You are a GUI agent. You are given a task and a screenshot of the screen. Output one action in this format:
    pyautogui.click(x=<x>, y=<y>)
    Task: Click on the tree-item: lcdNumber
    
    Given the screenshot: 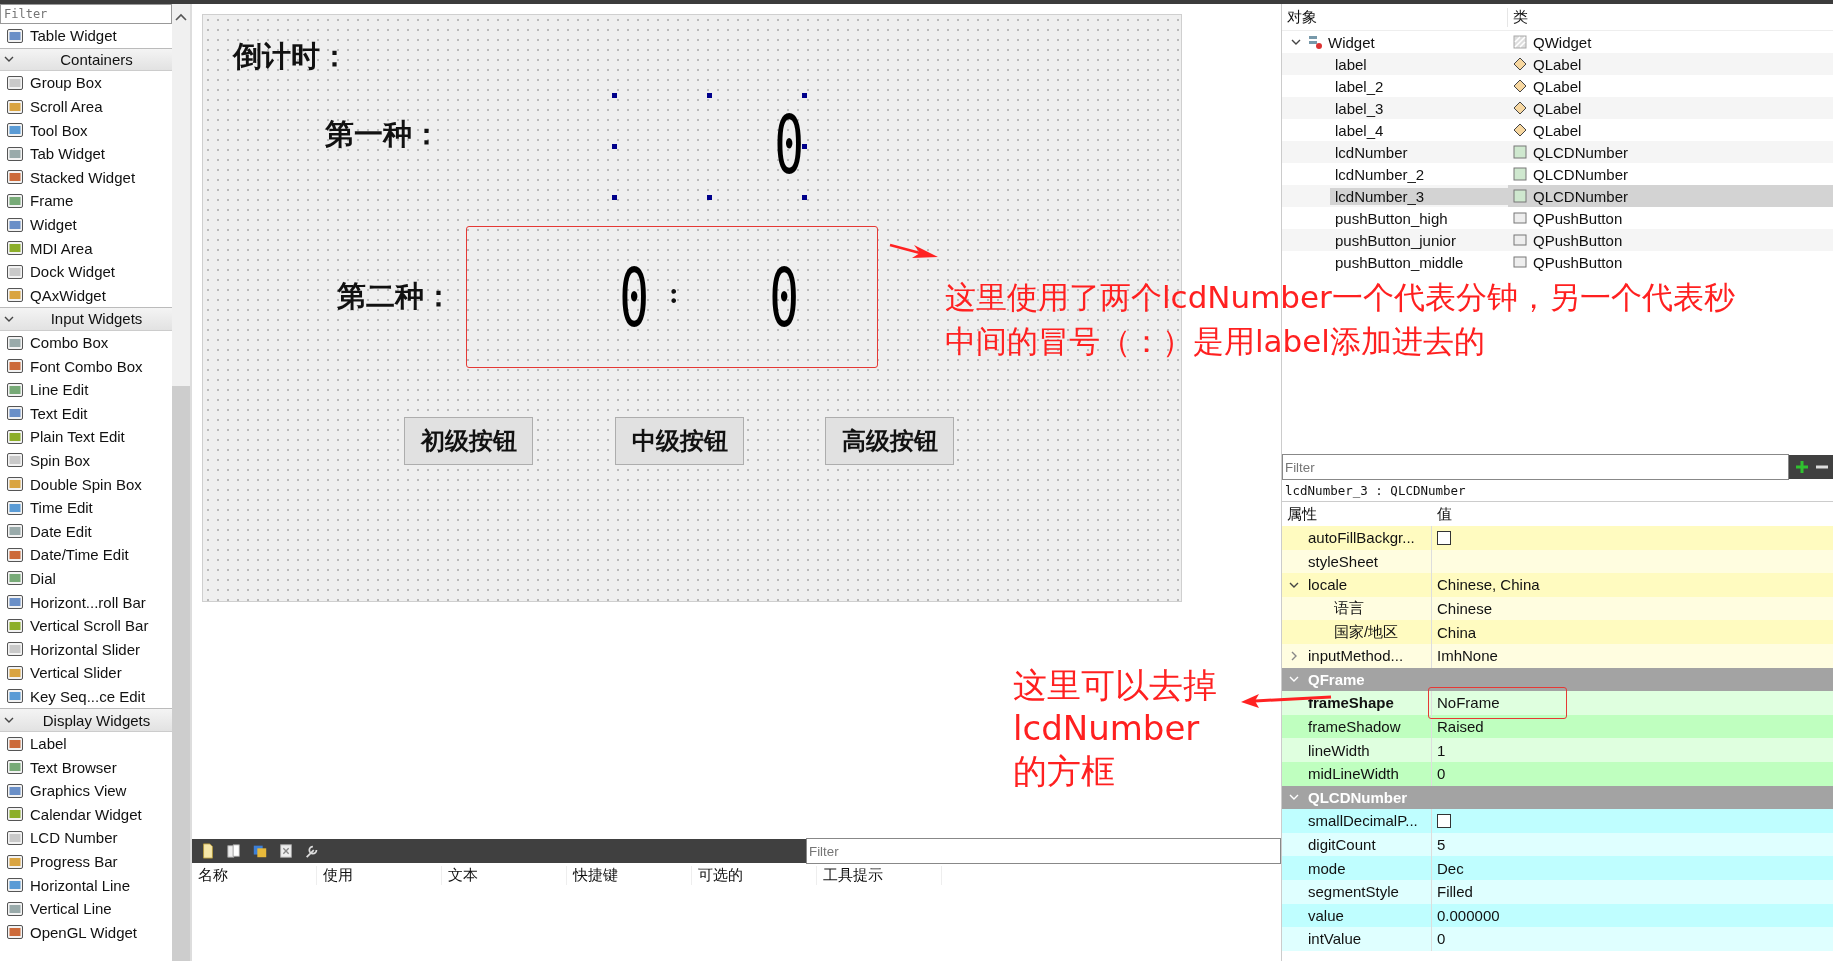 What is the action you would take?
    pyautogui.click(x=1395, y=152)
    